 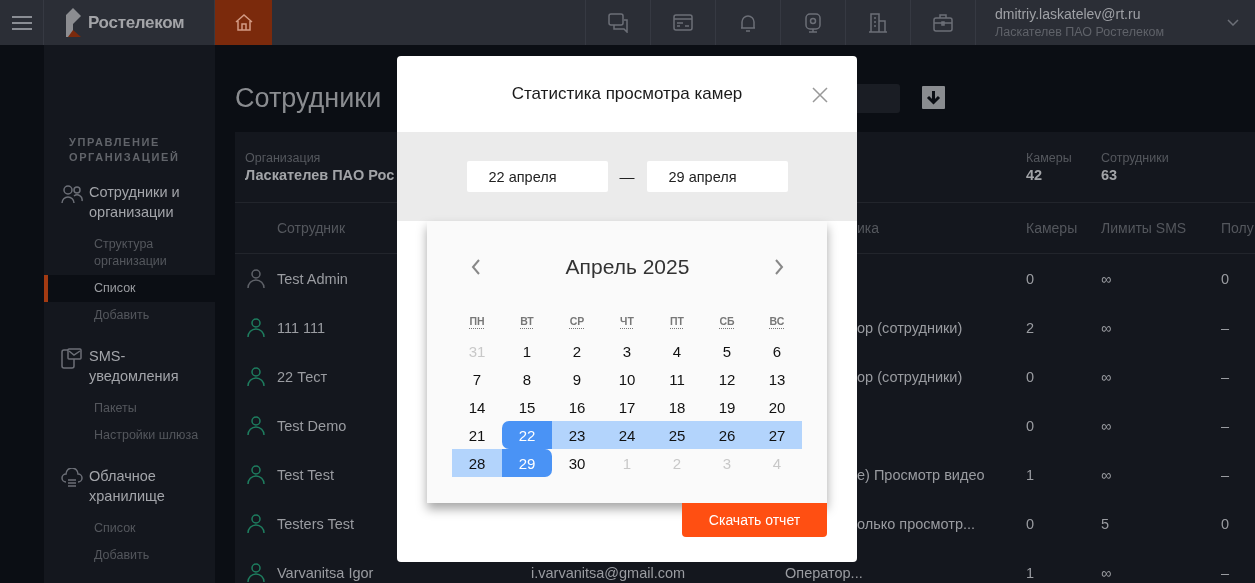 What do you see at coordinates (677, 435) in the screenshot?
I see `calendar-day: 25` at bounding box center [677, 435].